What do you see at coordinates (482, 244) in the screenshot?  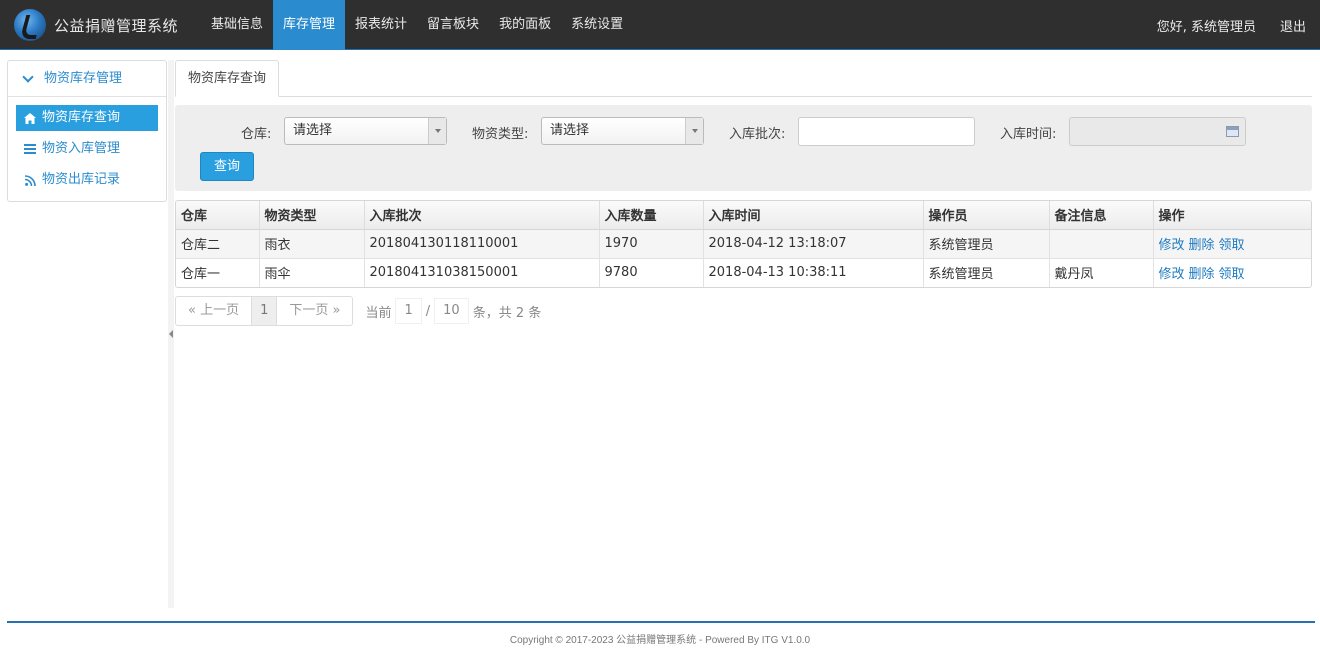 I see `cell-batch: 201804130118110001` at bounding box center [482, 244].